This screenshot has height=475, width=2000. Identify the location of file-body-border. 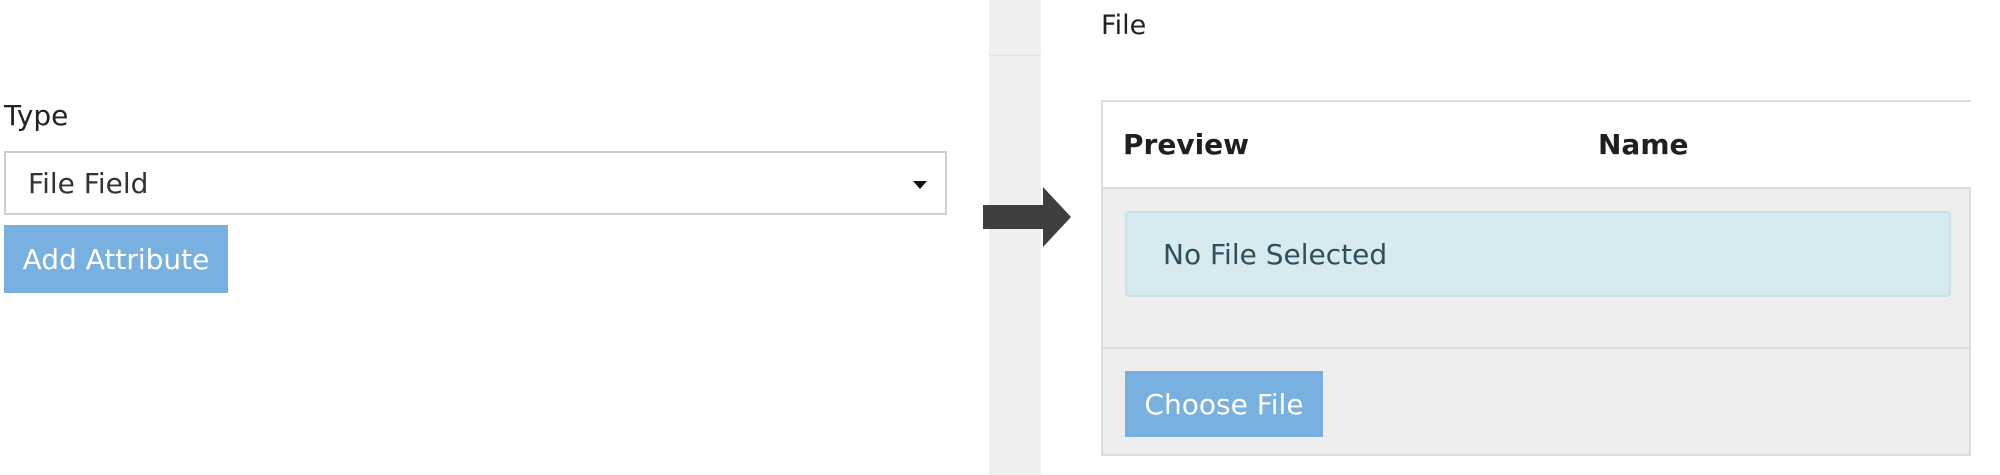
(1970, 321).